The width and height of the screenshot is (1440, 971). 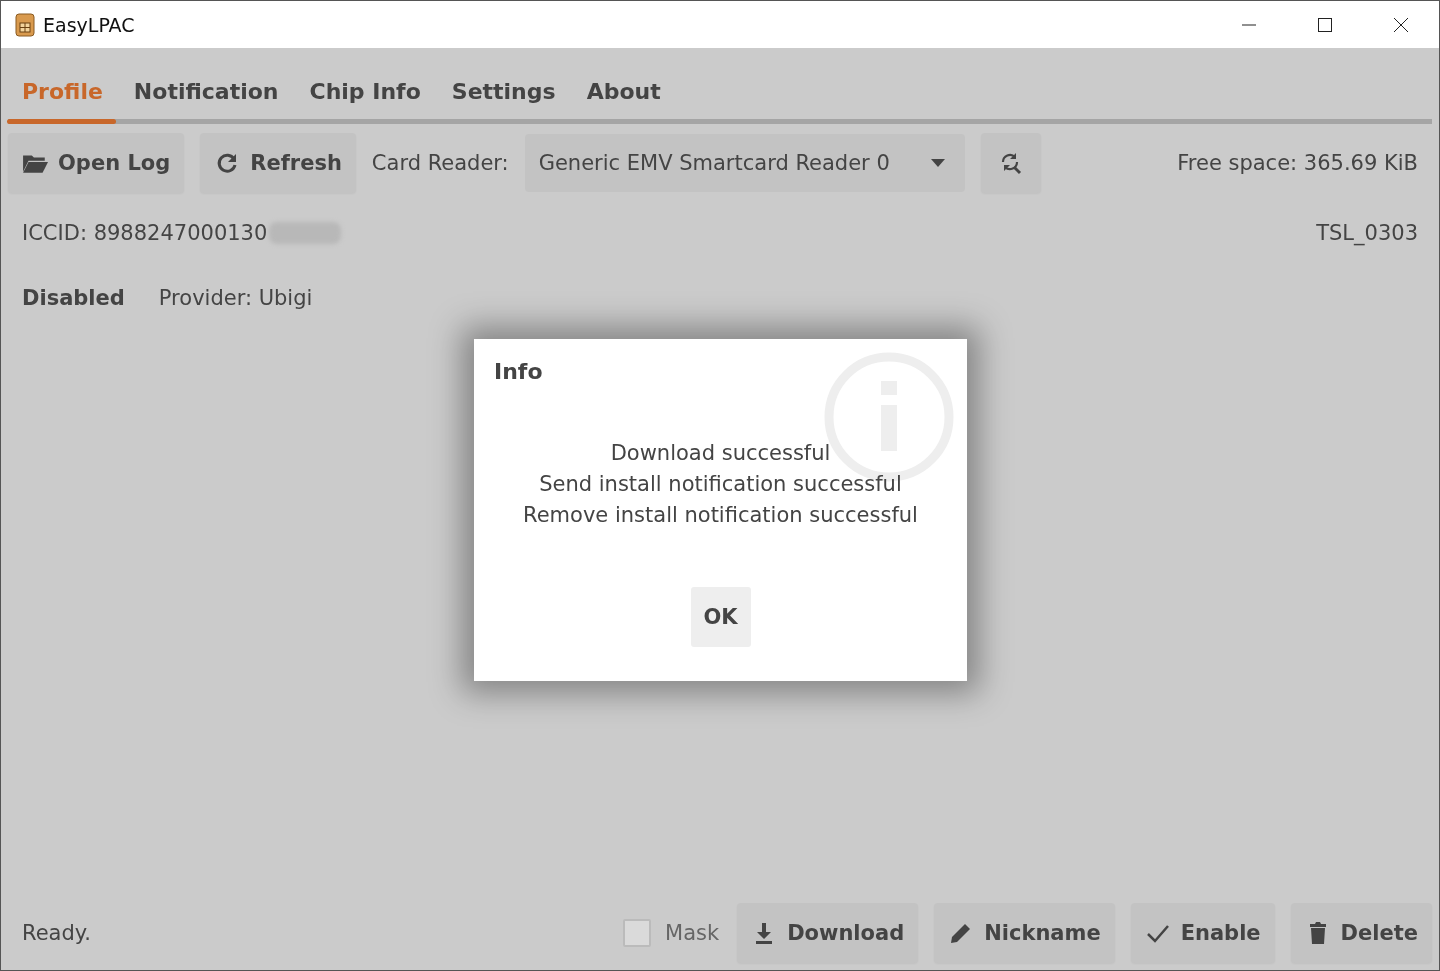 What do you see at coordinates (1297, 163) in the screenshot?
I see `free-space-label: Free space: 365.69 KiB` at bounding box center [1297, 163].